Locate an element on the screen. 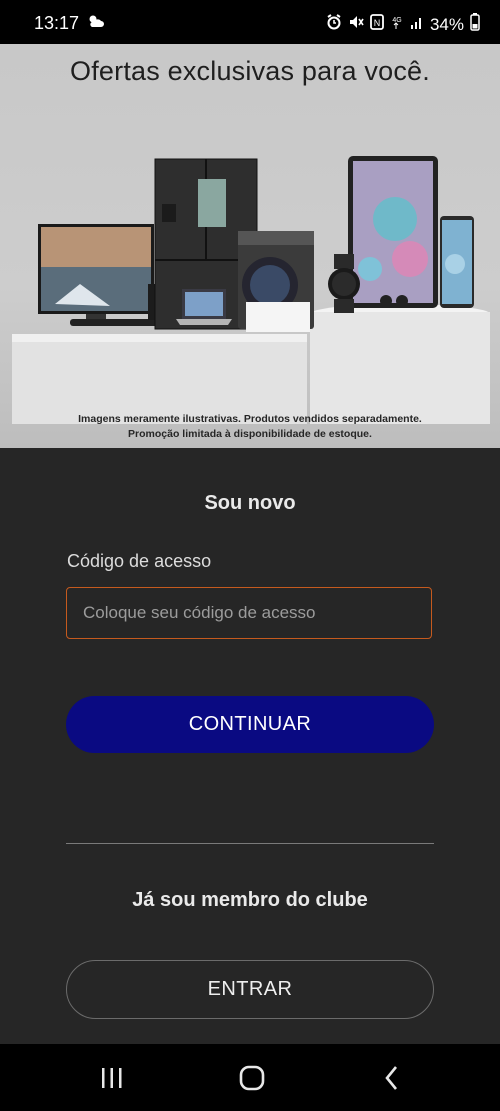 The width and height of the screenshot is (500, 1111). svg-text: 4G is located at coordinates (396, 20).